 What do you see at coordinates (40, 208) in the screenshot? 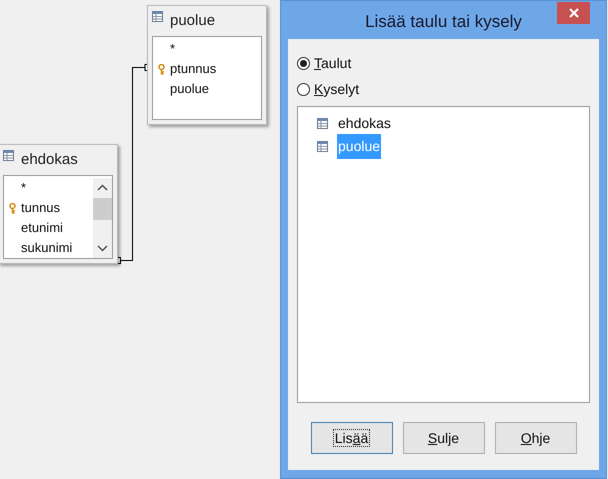
I see `field-name: tunnus` at bounding box center [40, 208].